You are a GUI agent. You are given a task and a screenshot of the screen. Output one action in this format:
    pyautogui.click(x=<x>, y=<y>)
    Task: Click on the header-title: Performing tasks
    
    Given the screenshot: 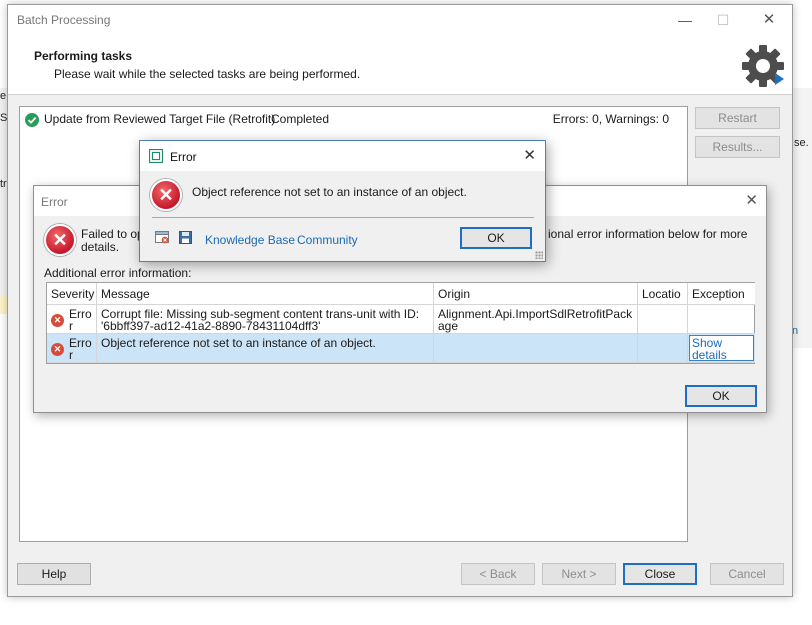 What is the action you would take?
    pyautogui.click(x=83, y=56)
    